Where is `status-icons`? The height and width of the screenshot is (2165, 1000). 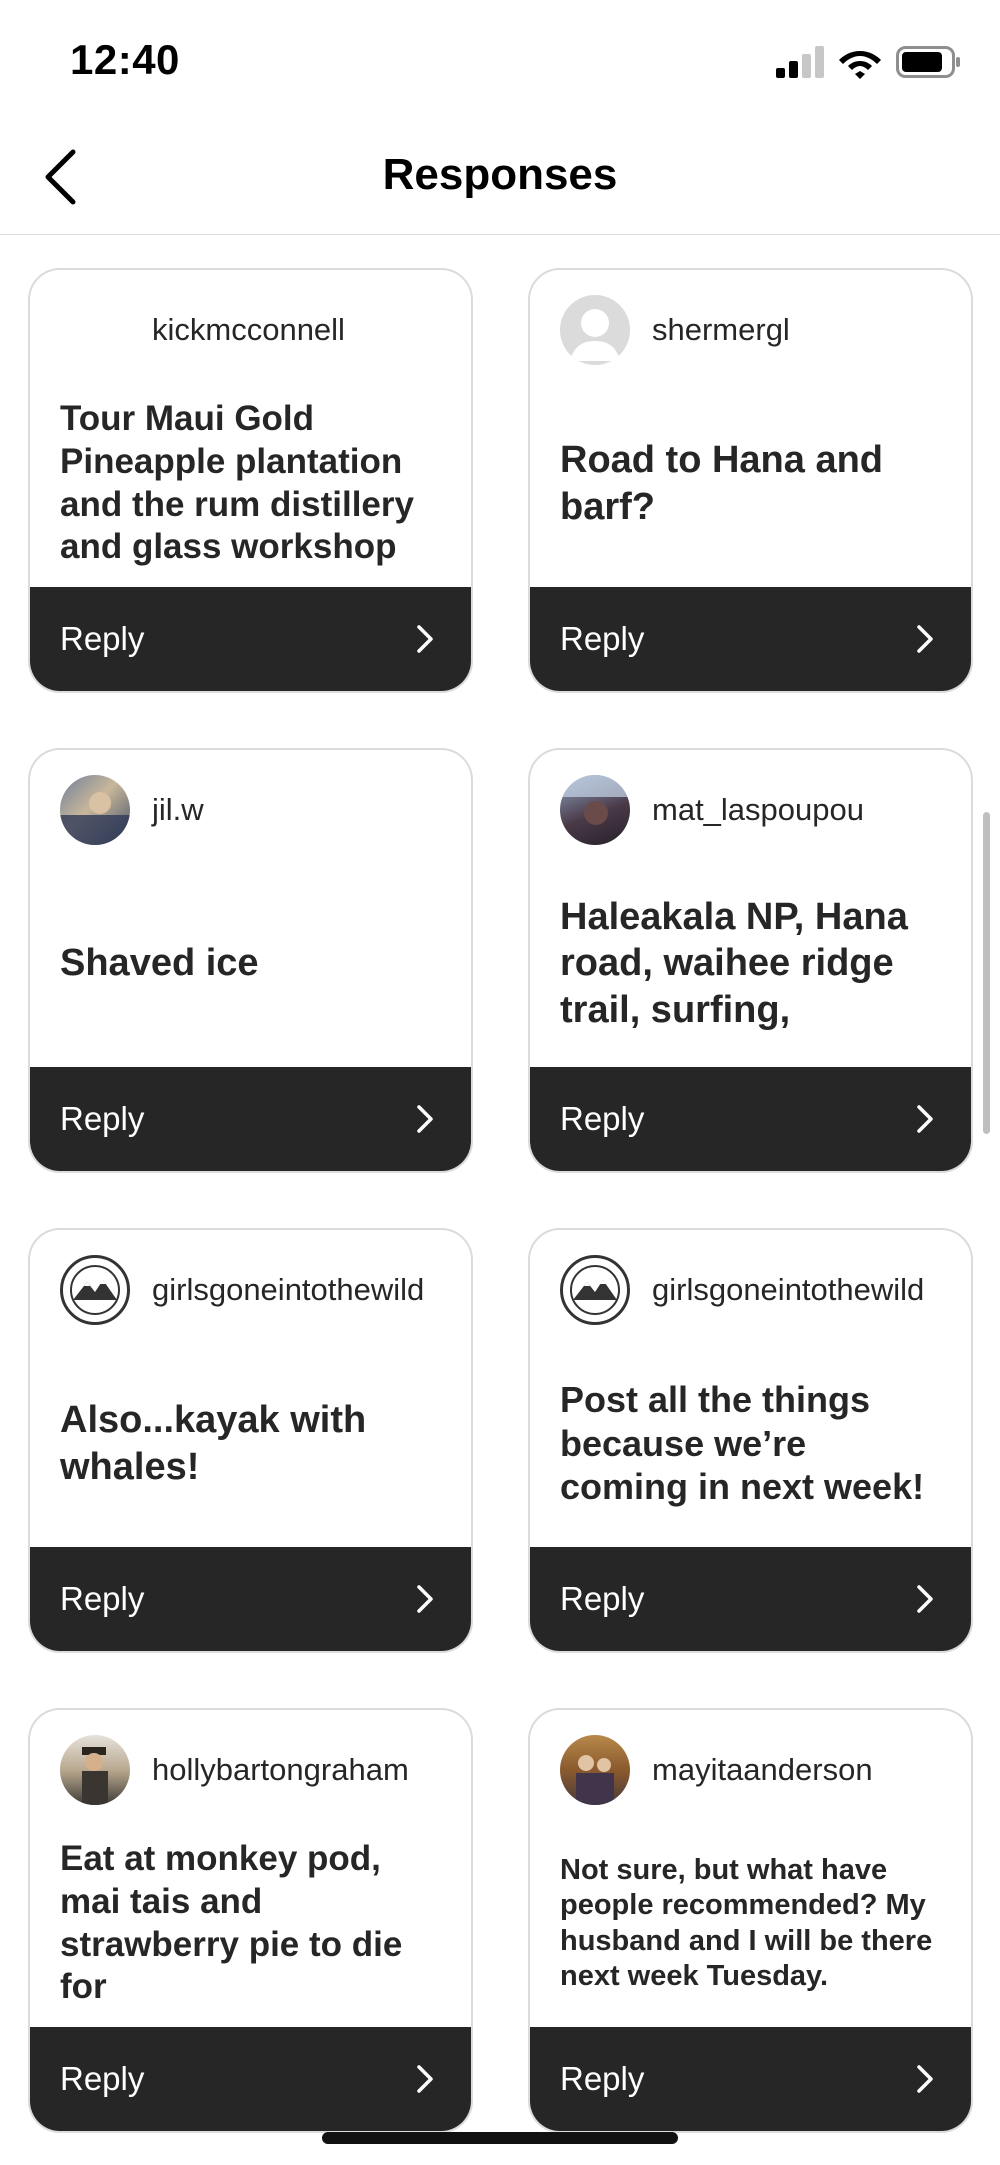 status-icons is located at coordinates (869, 62).